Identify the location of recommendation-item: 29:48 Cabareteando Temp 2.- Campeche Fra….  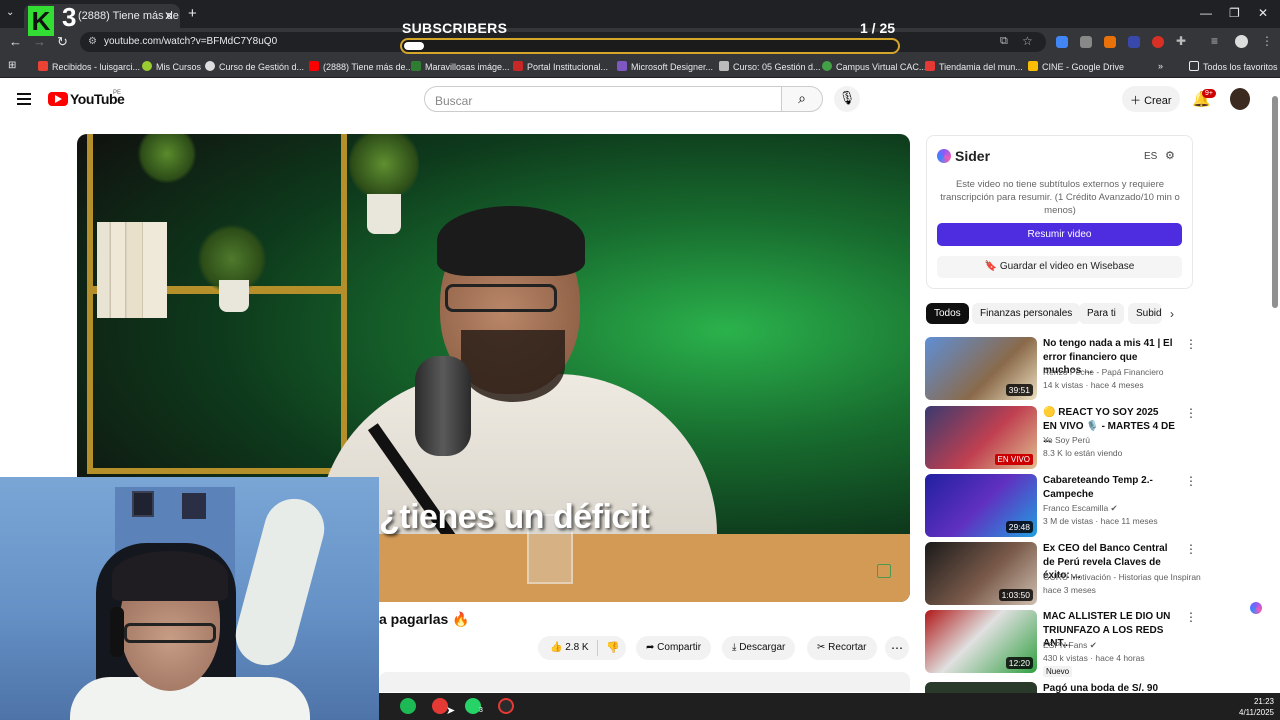
(1061, 506).